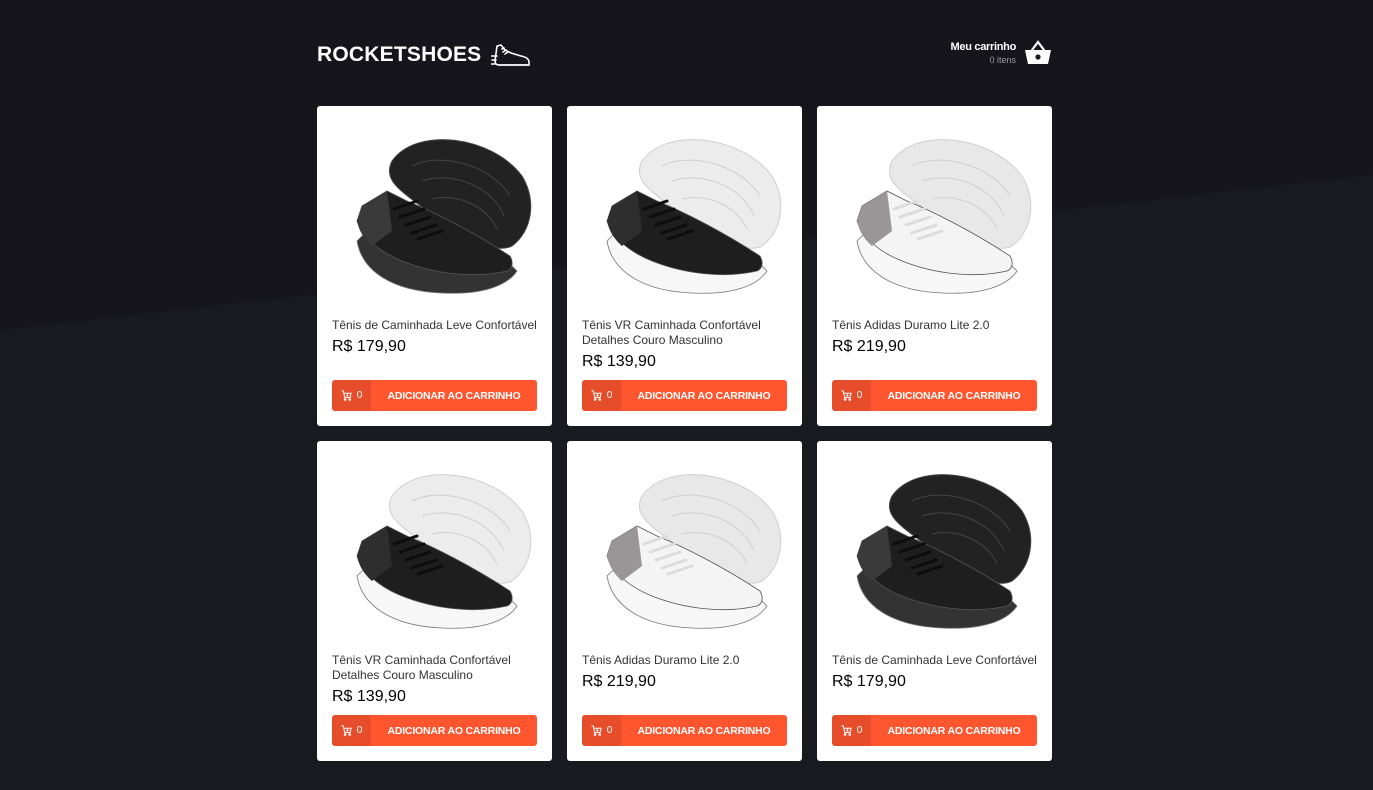 This screenshot has height=790, width=1373. What do you see at coordinates (983, 47) in the screenshot?
I see `cart-title: Meu carrinho` at bounding box center [983, 47].